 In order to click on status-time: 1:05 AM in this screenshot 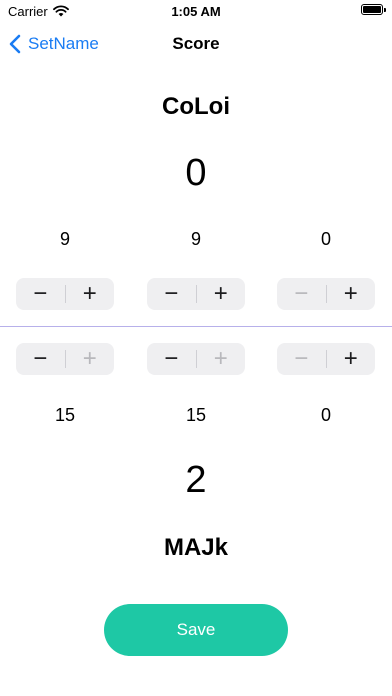, I will do `click(196, 11)`.